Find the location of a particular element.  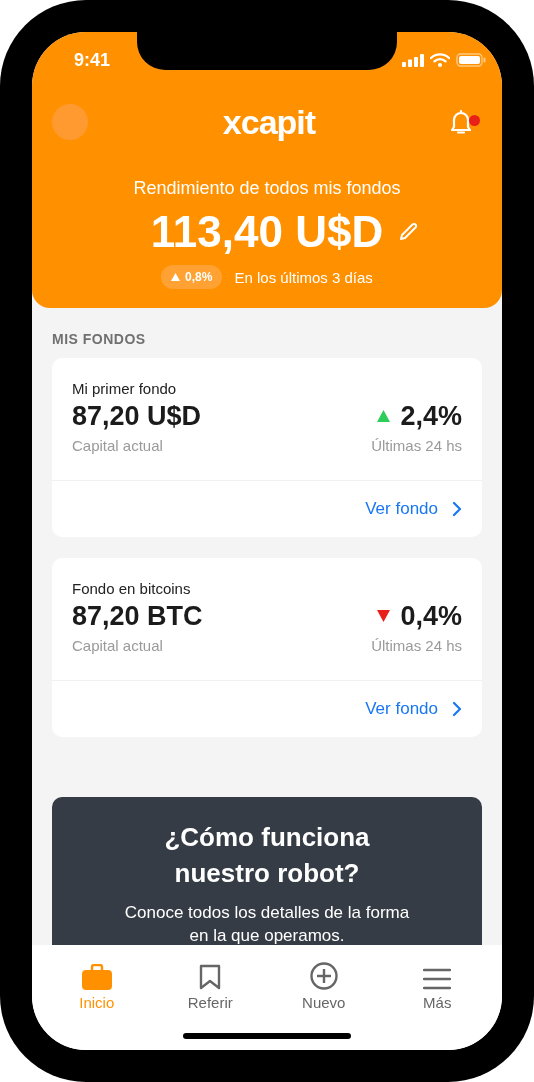

status-time: 9:41 is located at coordinates (92, 60).